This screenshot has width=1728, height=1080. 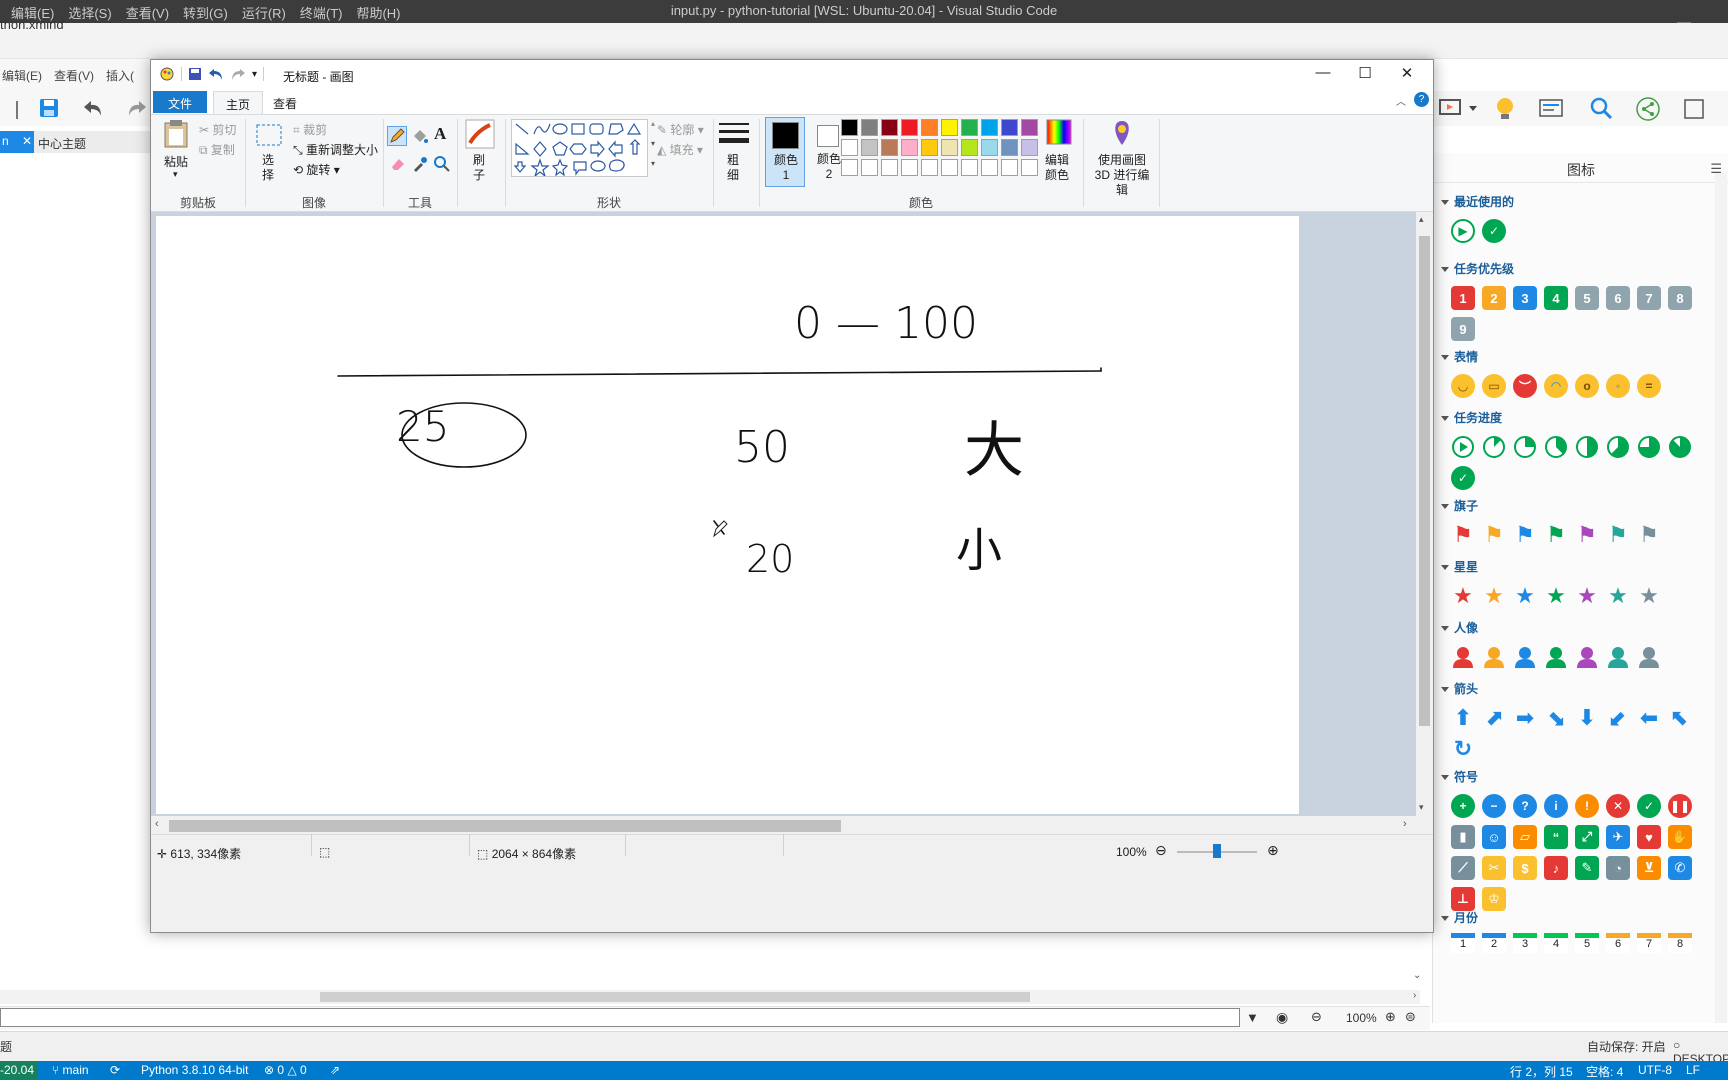 I want to click on minimize-button: —, so click(x=1323, y=75).